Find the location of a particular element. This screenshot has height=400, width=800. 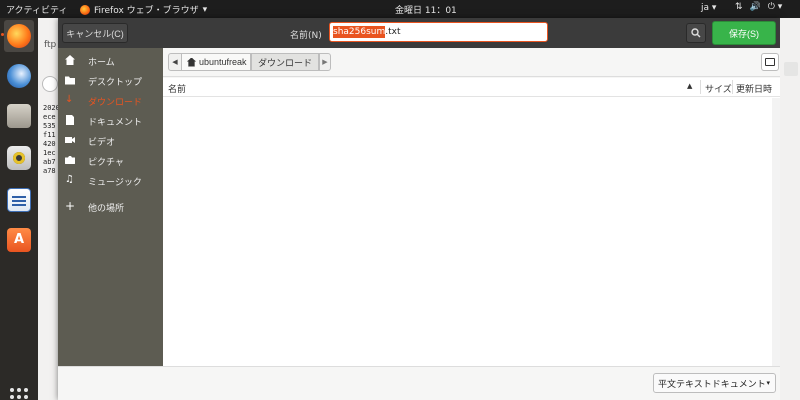

dock-item-software is located at coordinates (19, 240).